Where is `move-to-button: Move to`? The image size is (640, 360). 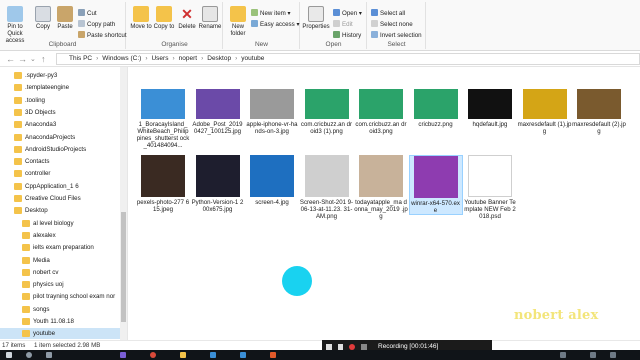
move-to-button: Move to is located at coordinates (141, 18).